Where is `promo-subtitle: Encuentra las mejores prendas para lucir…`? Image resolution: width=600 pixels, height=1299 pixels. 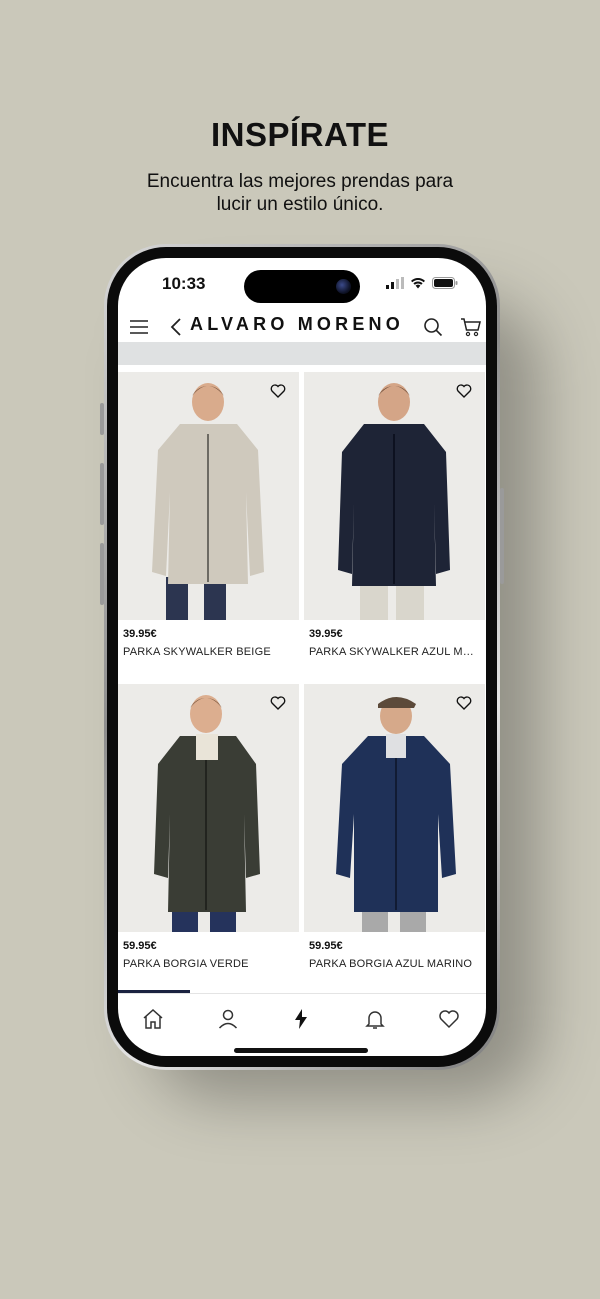 promo-subtitle: Encuentra las mejores prendas para lucir… is located at coordinates (300, 193).